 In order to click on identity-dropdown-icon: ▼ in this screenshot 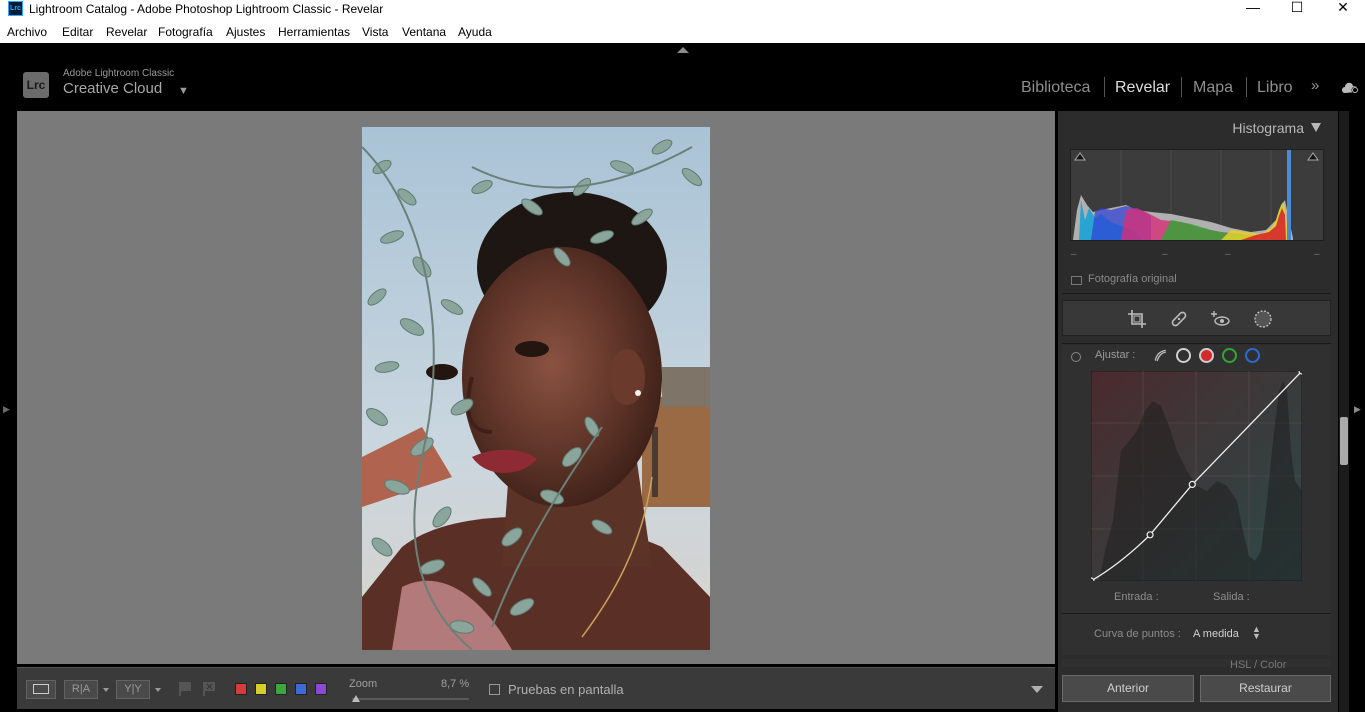, I will do `click(183, 91)`.